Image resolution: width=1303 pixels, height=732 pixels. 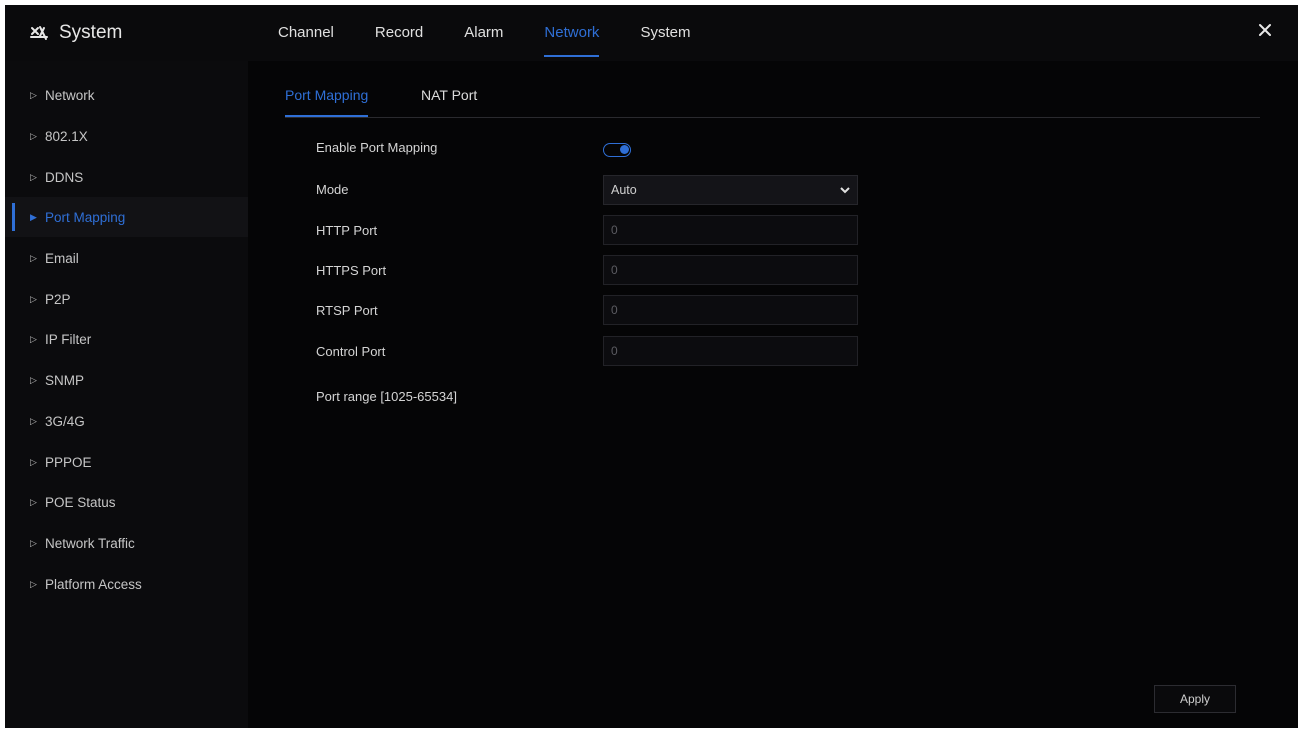 I want to click on sidebar-item-pppoe: ▷ PPPOE, so click(x=126, y=462).